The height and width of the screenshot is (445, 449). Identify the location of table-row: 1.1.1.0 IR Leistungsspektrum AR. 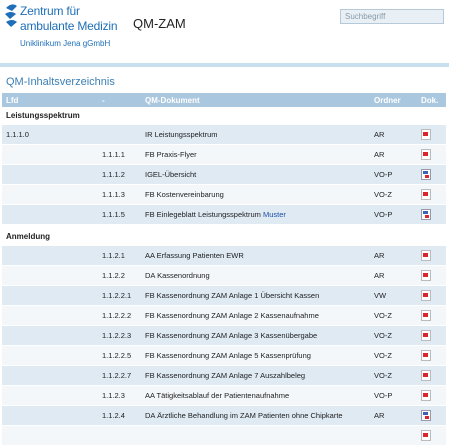
(224, 134).